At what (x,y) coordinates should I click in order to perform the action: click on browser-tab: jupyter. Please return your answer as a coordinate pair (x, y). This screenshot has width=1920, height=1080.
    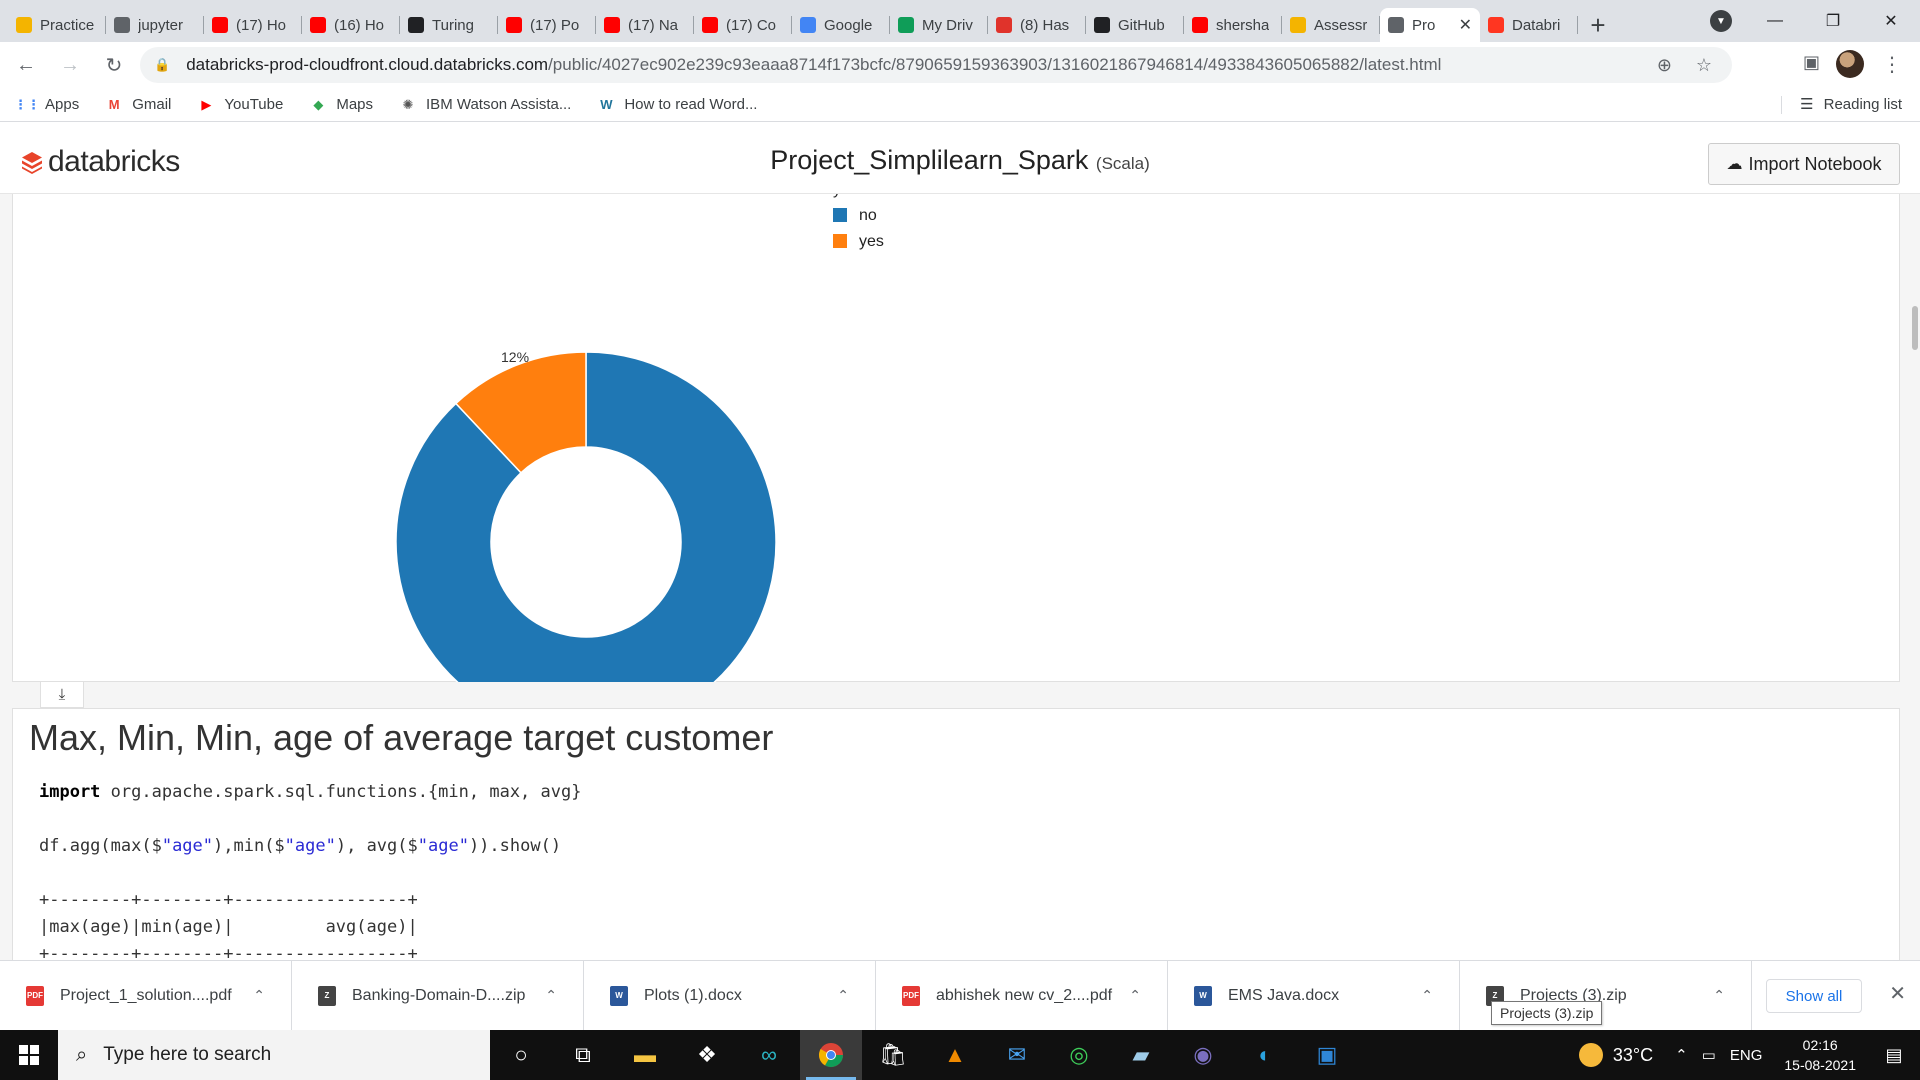
    Looking at the image, I should click on (155, 25).